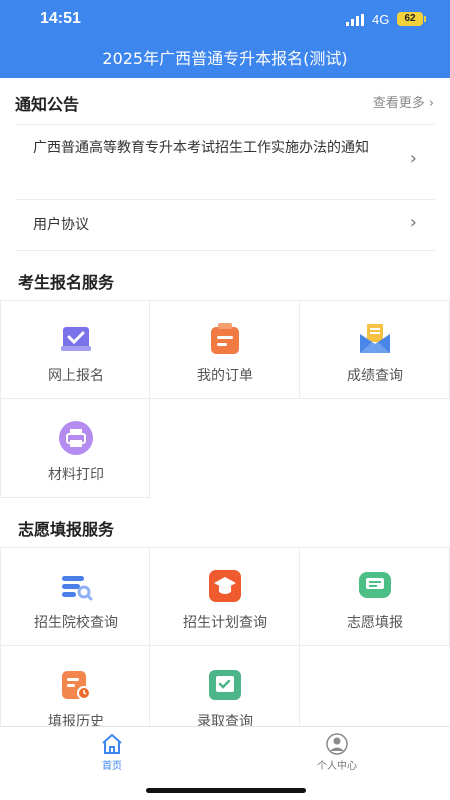  Describe the element at coordinates (355, 20) in the screenshot. I see `signal-icon` at that location.